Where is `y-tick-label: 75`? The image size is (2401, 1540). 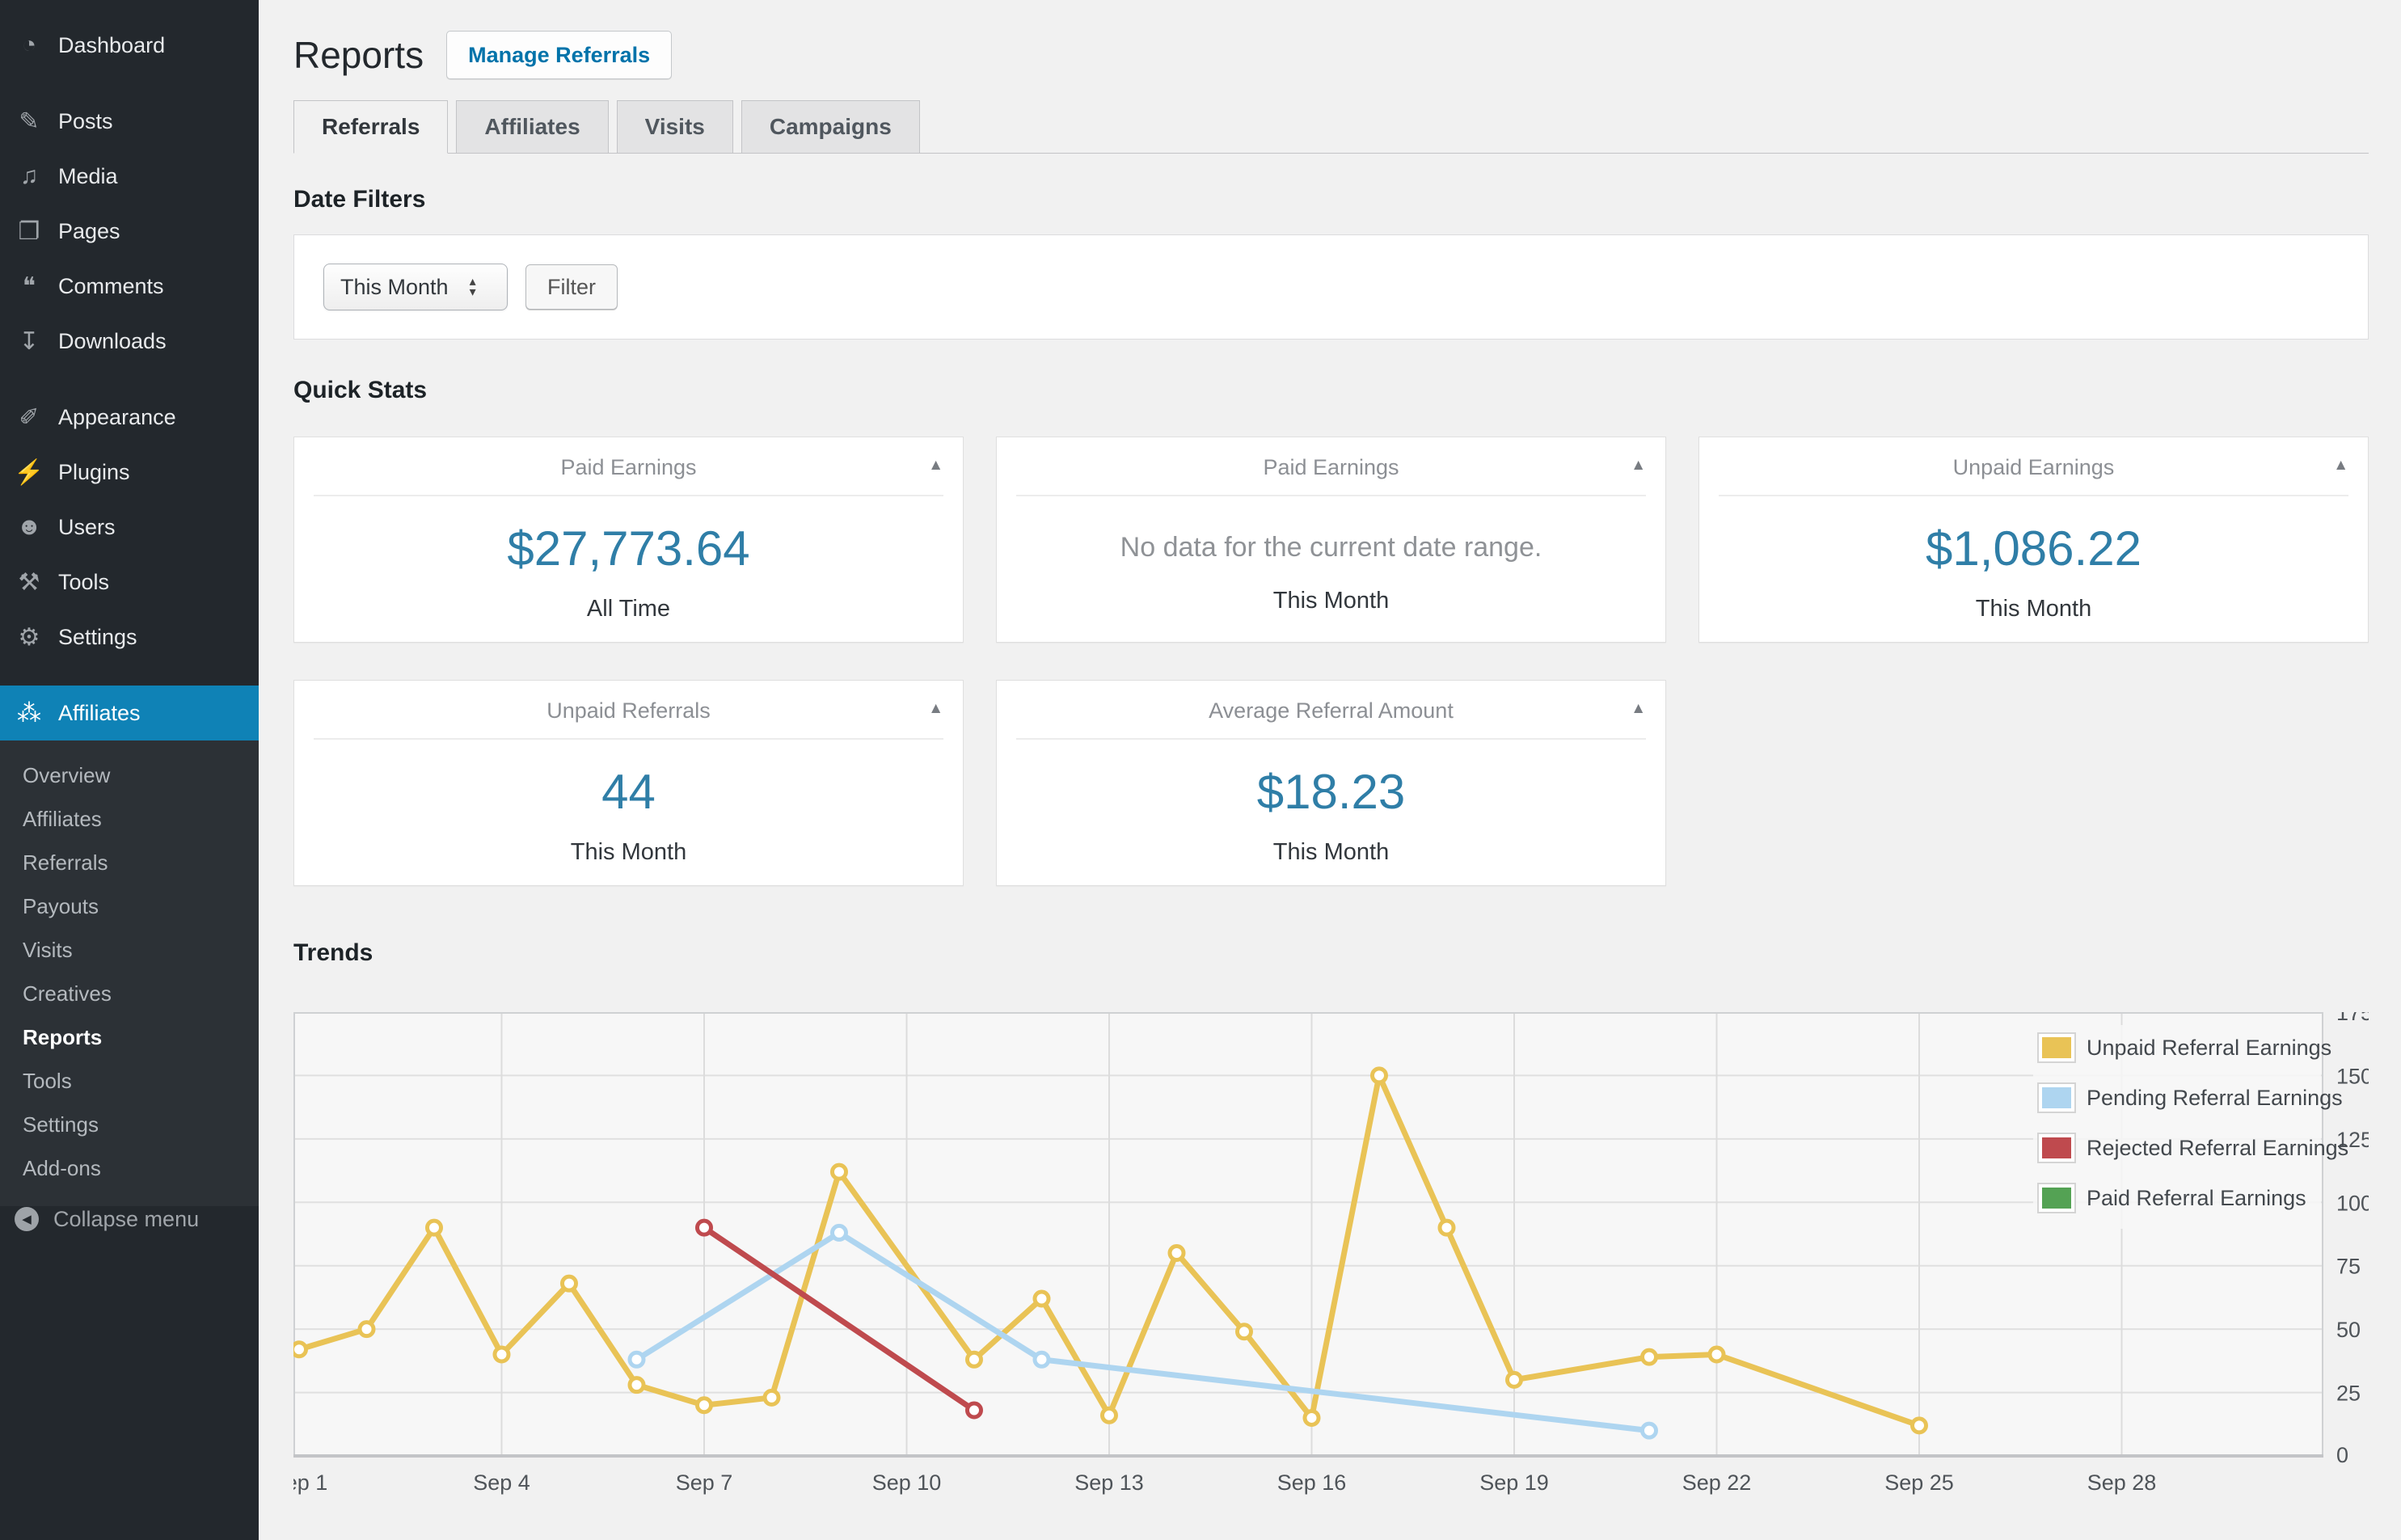 y-tick-label: 75 is located at coordinates (2348, 1267).